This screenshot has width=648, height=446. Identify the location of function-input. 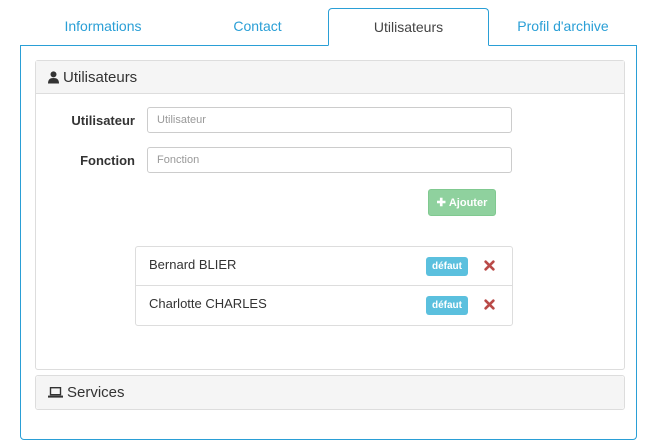
(329, 160).